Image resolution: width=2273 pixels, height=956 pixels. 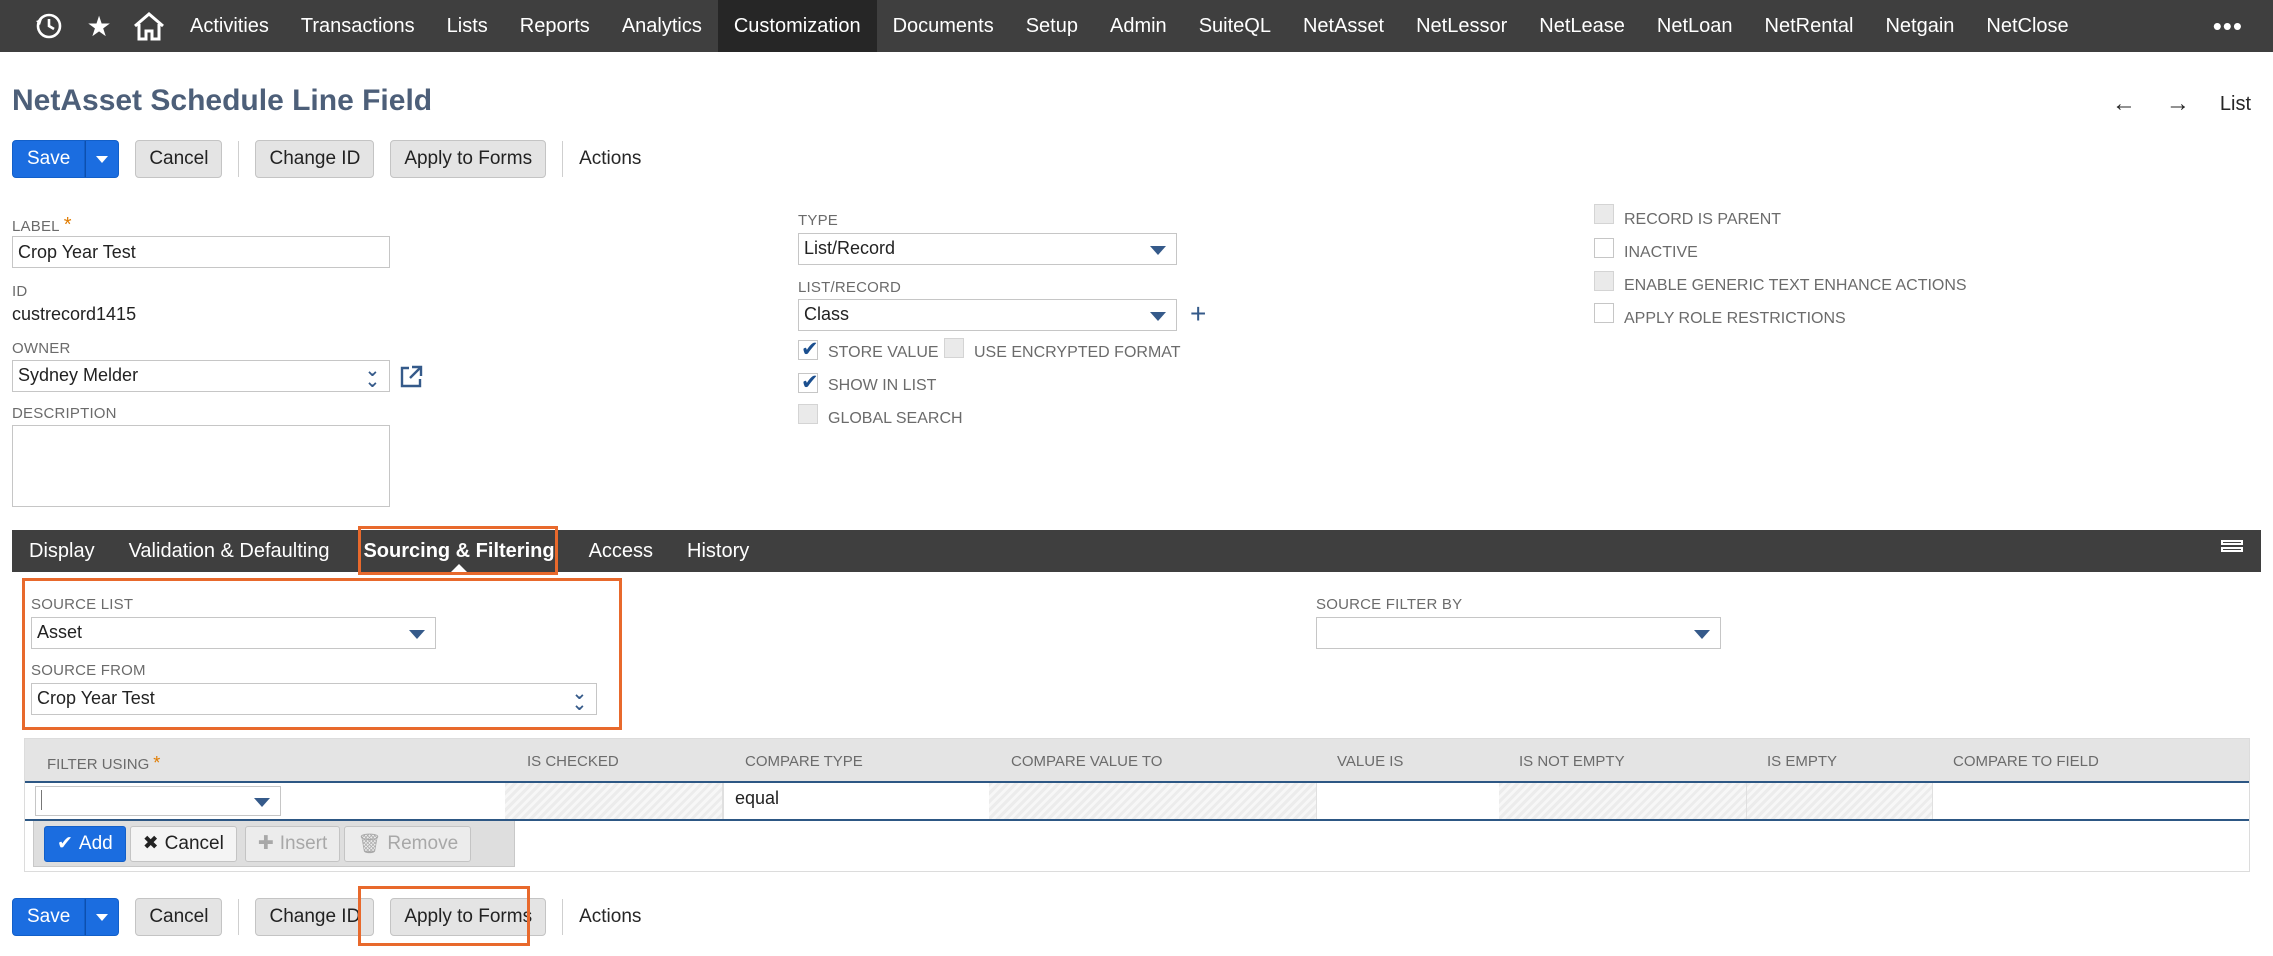 What do you see at coordinates (1919, 26) in the screenshot?
I see `nav-netgain: Netgain` at bounding box center [1919, 26].